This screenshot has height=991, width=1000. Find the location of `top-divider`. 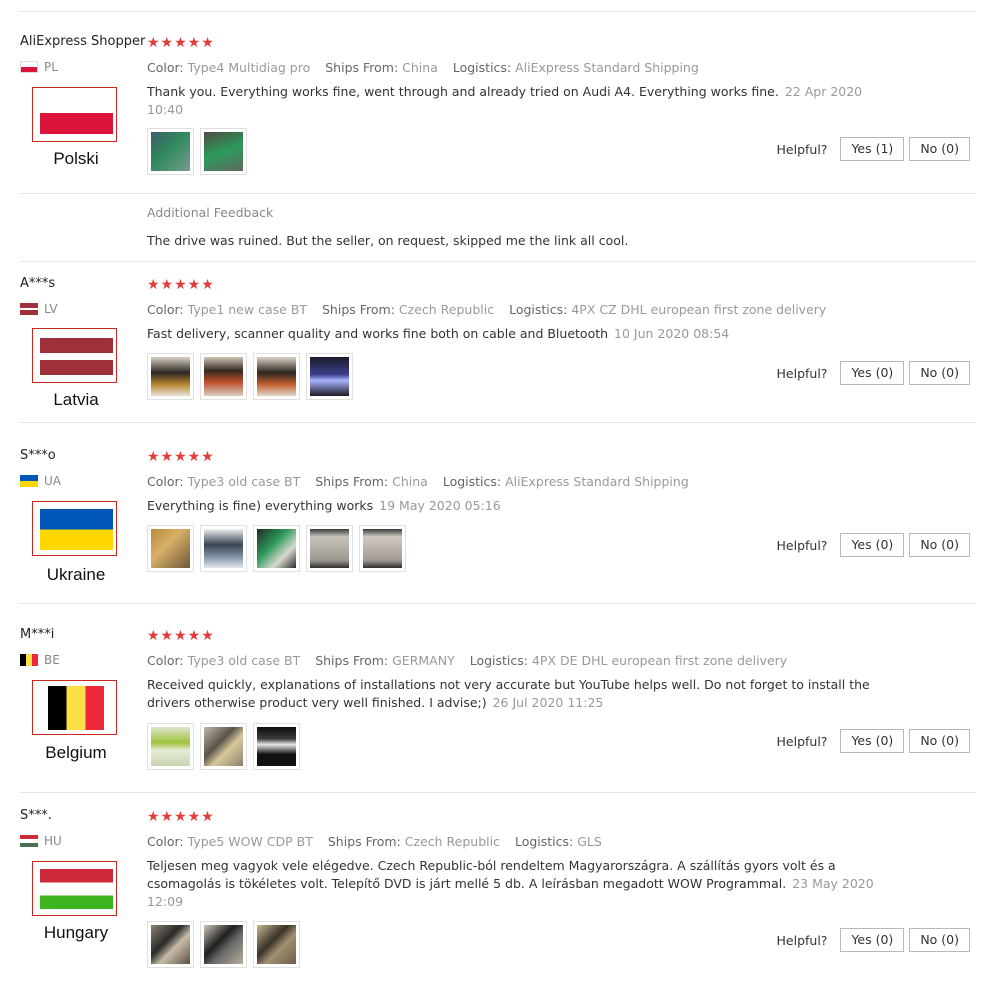

top-divider is located at coordinates (498, 11).